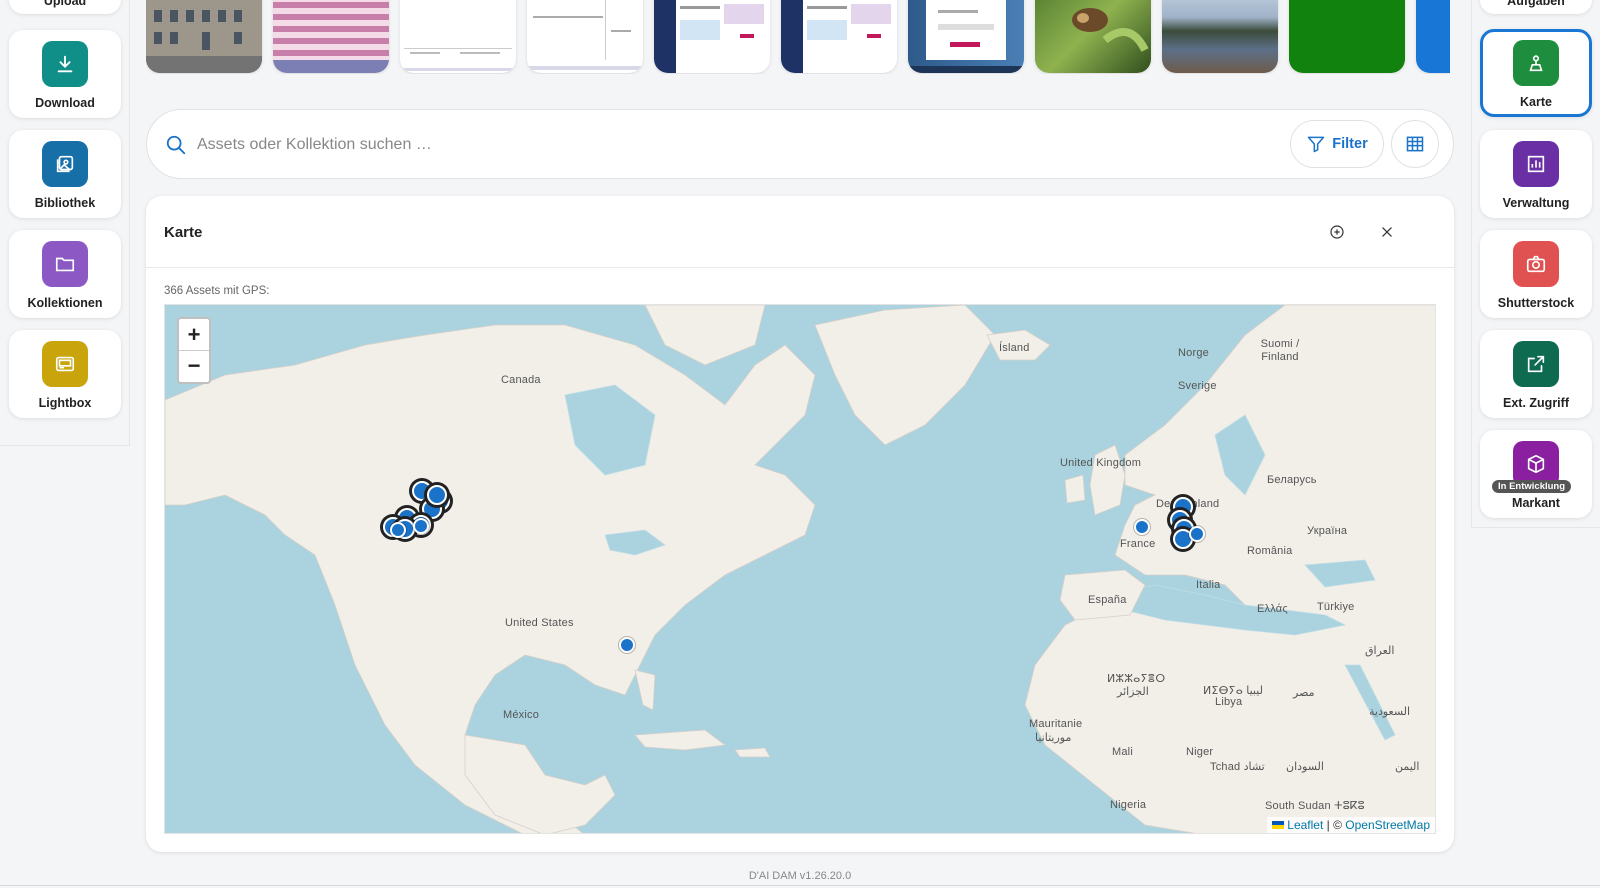 This screenshot has width=1600, height=888. I want to click on add-widget-button, so click(1337, 232).